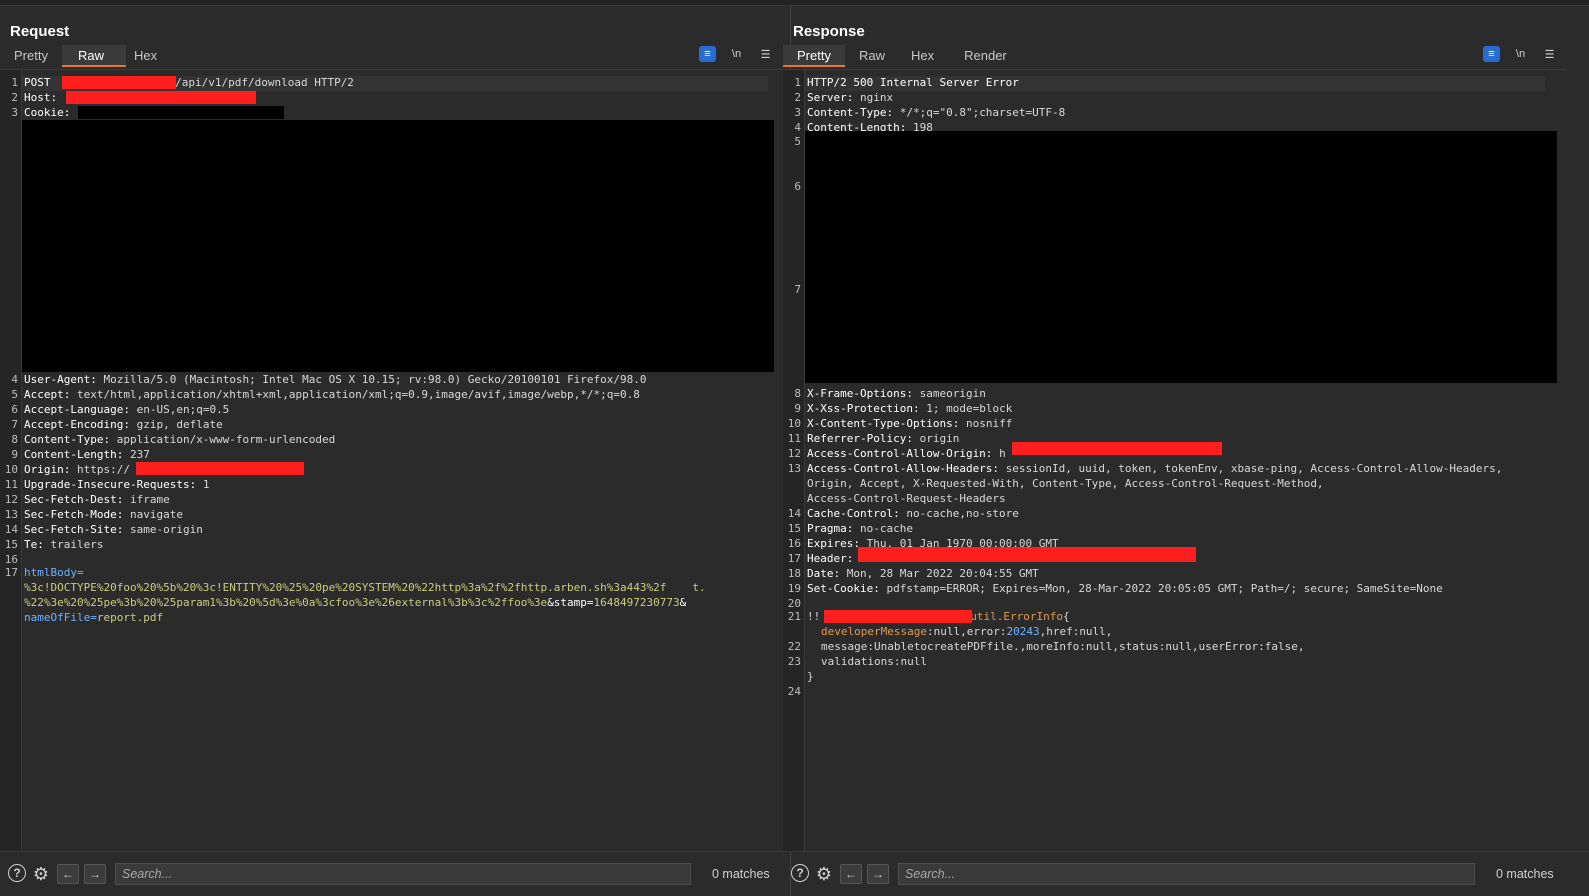 Image resolution: width=1589 pixels, height=896 pixels. What do you see at coordinates (913, 82) in the screenshot?
I see `code-line: HTTP/2 500 Internal Server Error` at bounding box center [913, 82].